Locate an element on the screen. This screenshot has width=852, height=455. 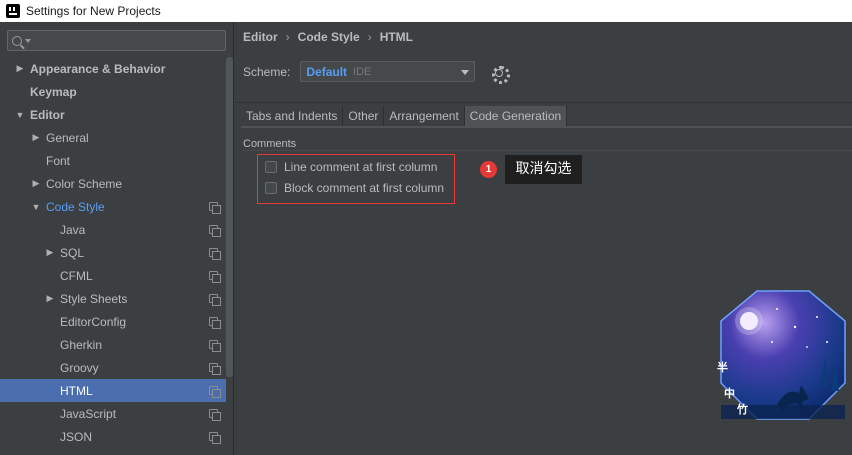
tab-underline is located at coordinates (546, 127).